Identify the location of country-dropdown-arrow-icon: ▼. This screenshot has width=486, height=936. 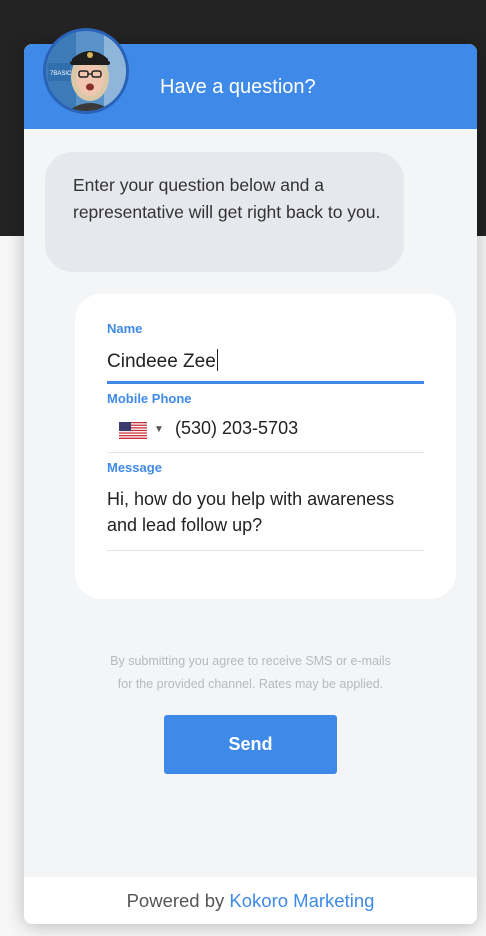
(159, 429).